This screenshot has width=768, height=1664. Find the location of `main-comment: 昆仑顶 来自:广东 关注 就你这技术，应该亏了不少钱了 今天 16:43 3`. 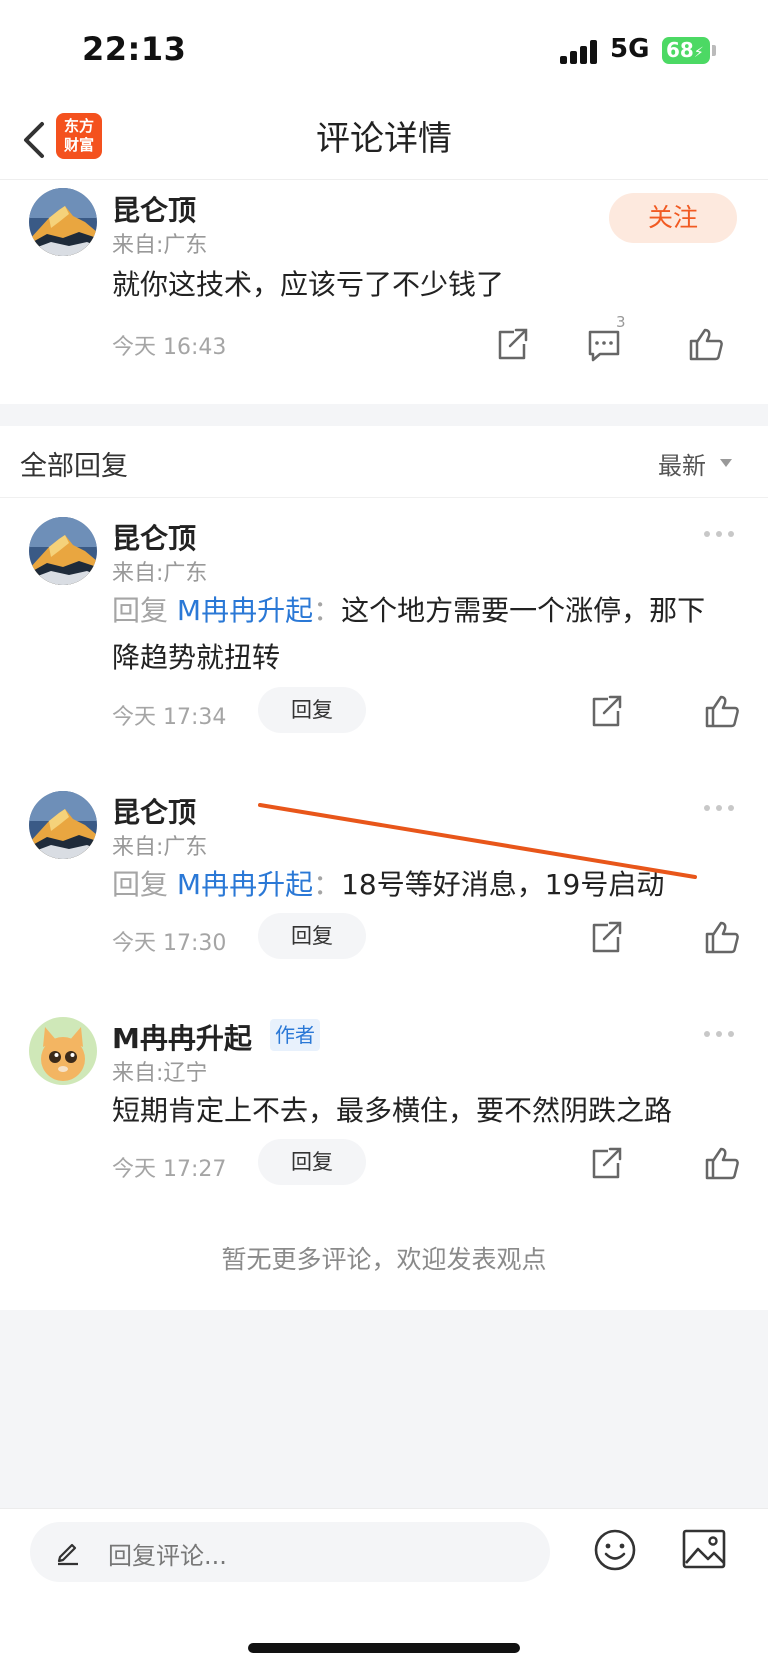

main-comment: 昆仑顶 来自:广东 关注 就你这技术，应该亏了不少钱了 今天 16:43 3 is located at coordinates (384, 292).